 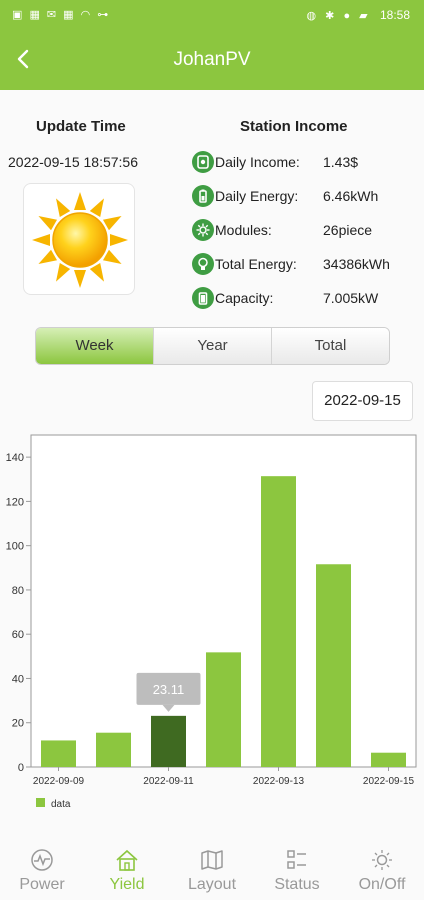 What do you see at coordinates (42, 874) in the screenshot?
I see `nav-power: Power` at bounding box center [42, 874].